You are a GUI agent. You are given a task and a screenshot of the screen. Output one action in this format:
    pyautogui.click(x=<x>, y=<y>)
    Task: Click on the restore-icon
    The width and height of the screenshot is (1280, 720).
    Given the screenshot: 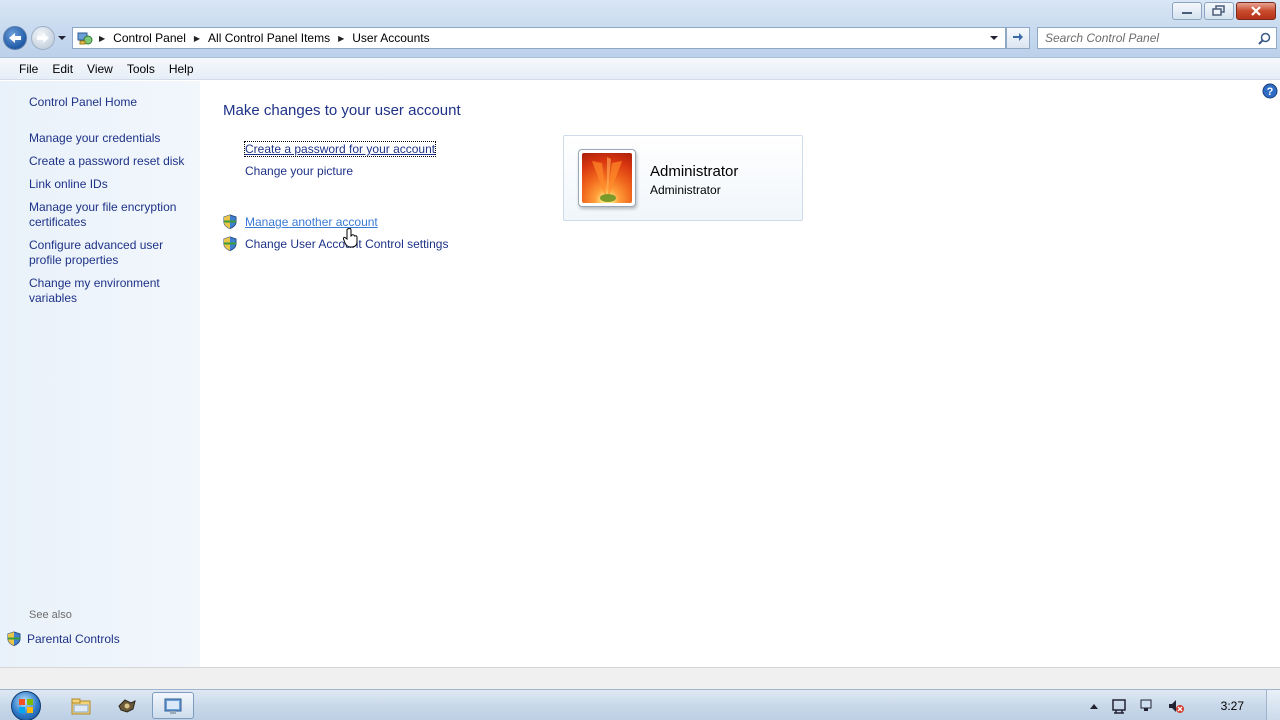 What is the action you would take?
    pyautogui.click(x=1218, y=10)
    